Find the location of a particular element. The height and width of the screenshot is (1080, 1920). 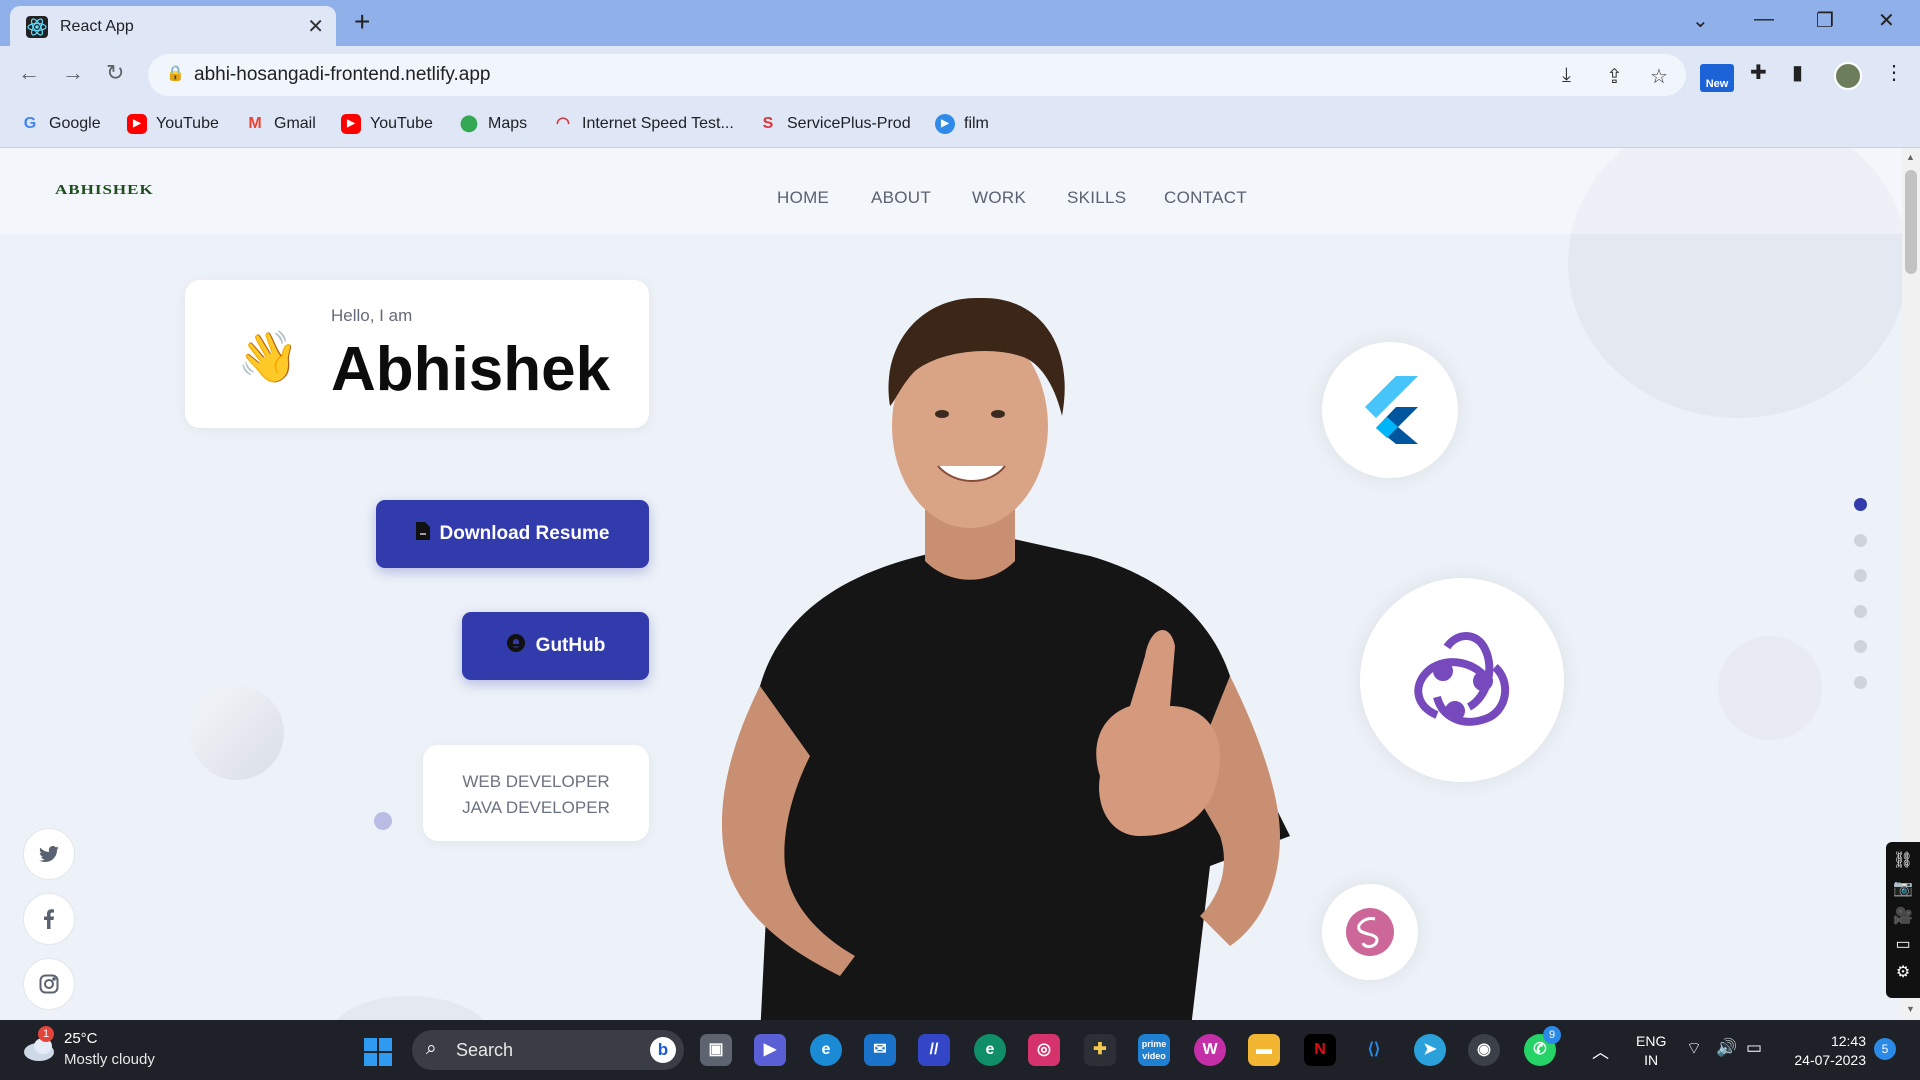

restore-button: ❐ is located at coordinates (1825, 20).